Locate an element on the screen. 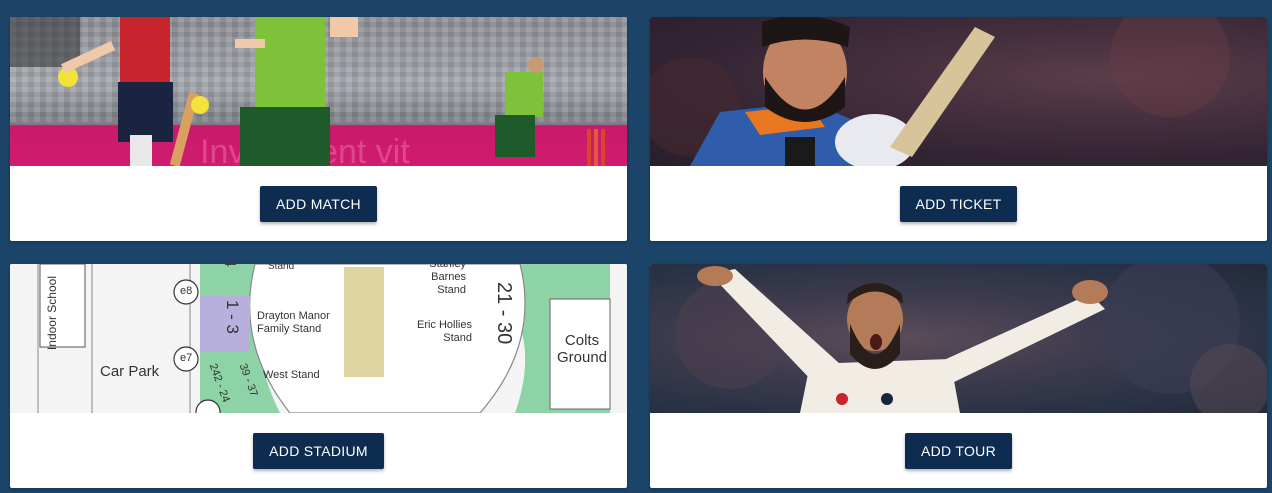 The height and width of the screenshot is (493, 1272). add-stadium-button: ADD STADIUM is located at coordinates (318, 450).